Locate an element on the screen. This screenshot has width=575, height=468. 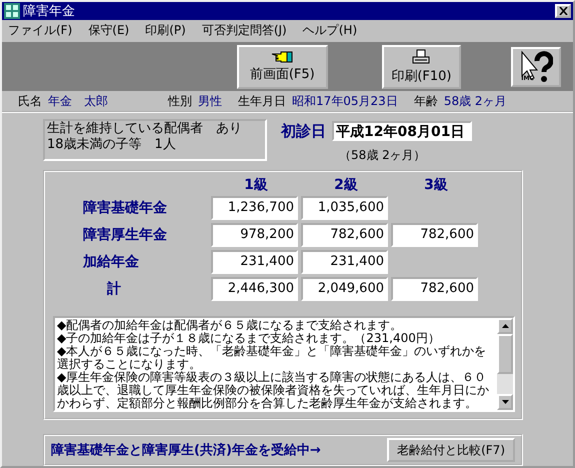
printer-icon is located at coordinates (421, 56).